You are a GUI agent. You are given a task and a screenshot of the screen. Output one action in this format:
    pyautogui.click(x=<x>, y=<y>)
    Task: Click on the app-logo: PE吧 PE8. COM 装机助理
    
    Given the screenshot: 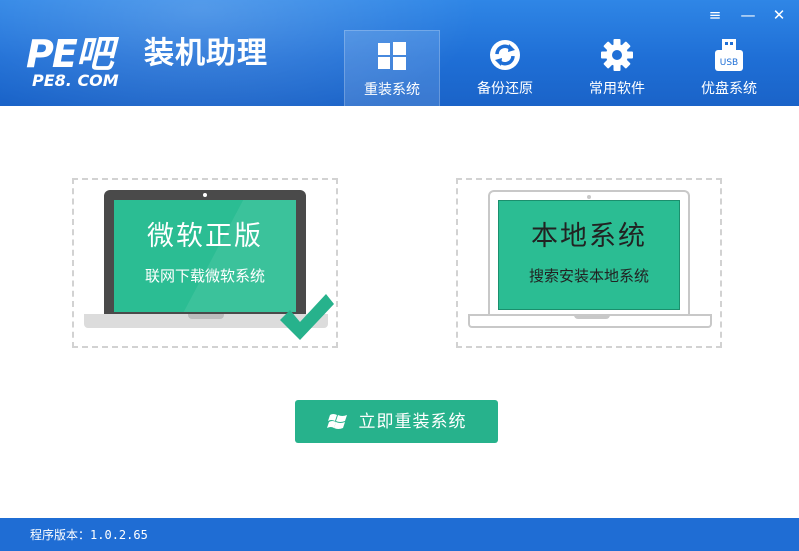 What is the action you would take?
    pyautogui.click(x=172, y=62)
    